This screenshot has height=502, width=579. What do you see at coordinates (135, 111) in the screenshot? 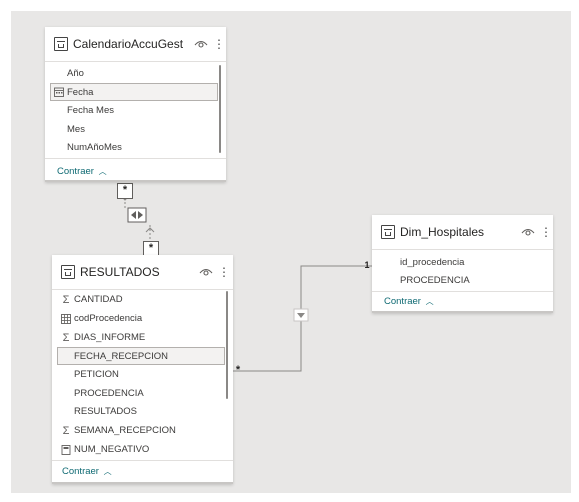
I see `field-fecha-mes: Fecha Mes` at bounding box center [135, 111].